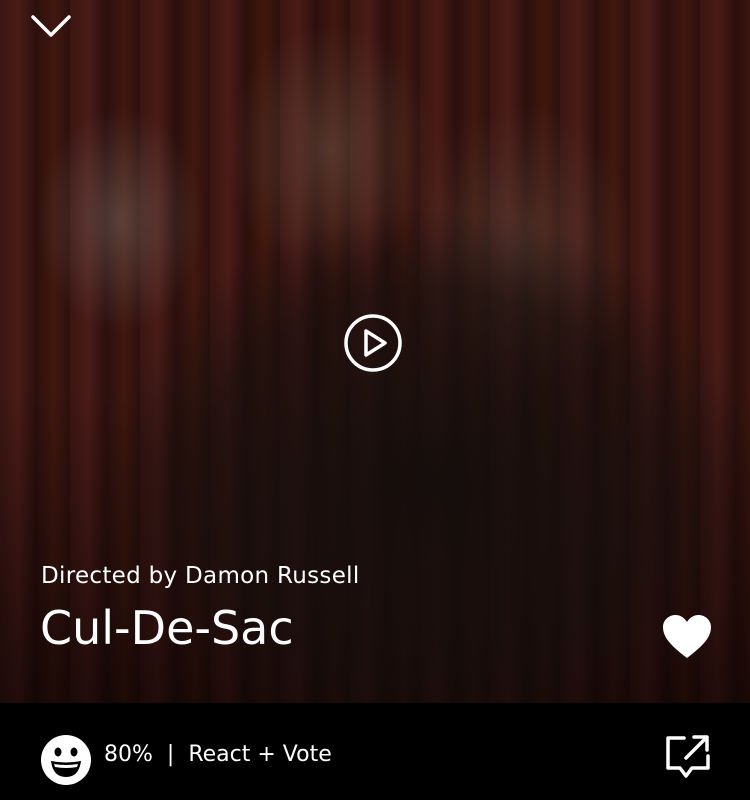 The width and height of the screenshot is (750, 800). I want to click on play-button, so click(373, 343).